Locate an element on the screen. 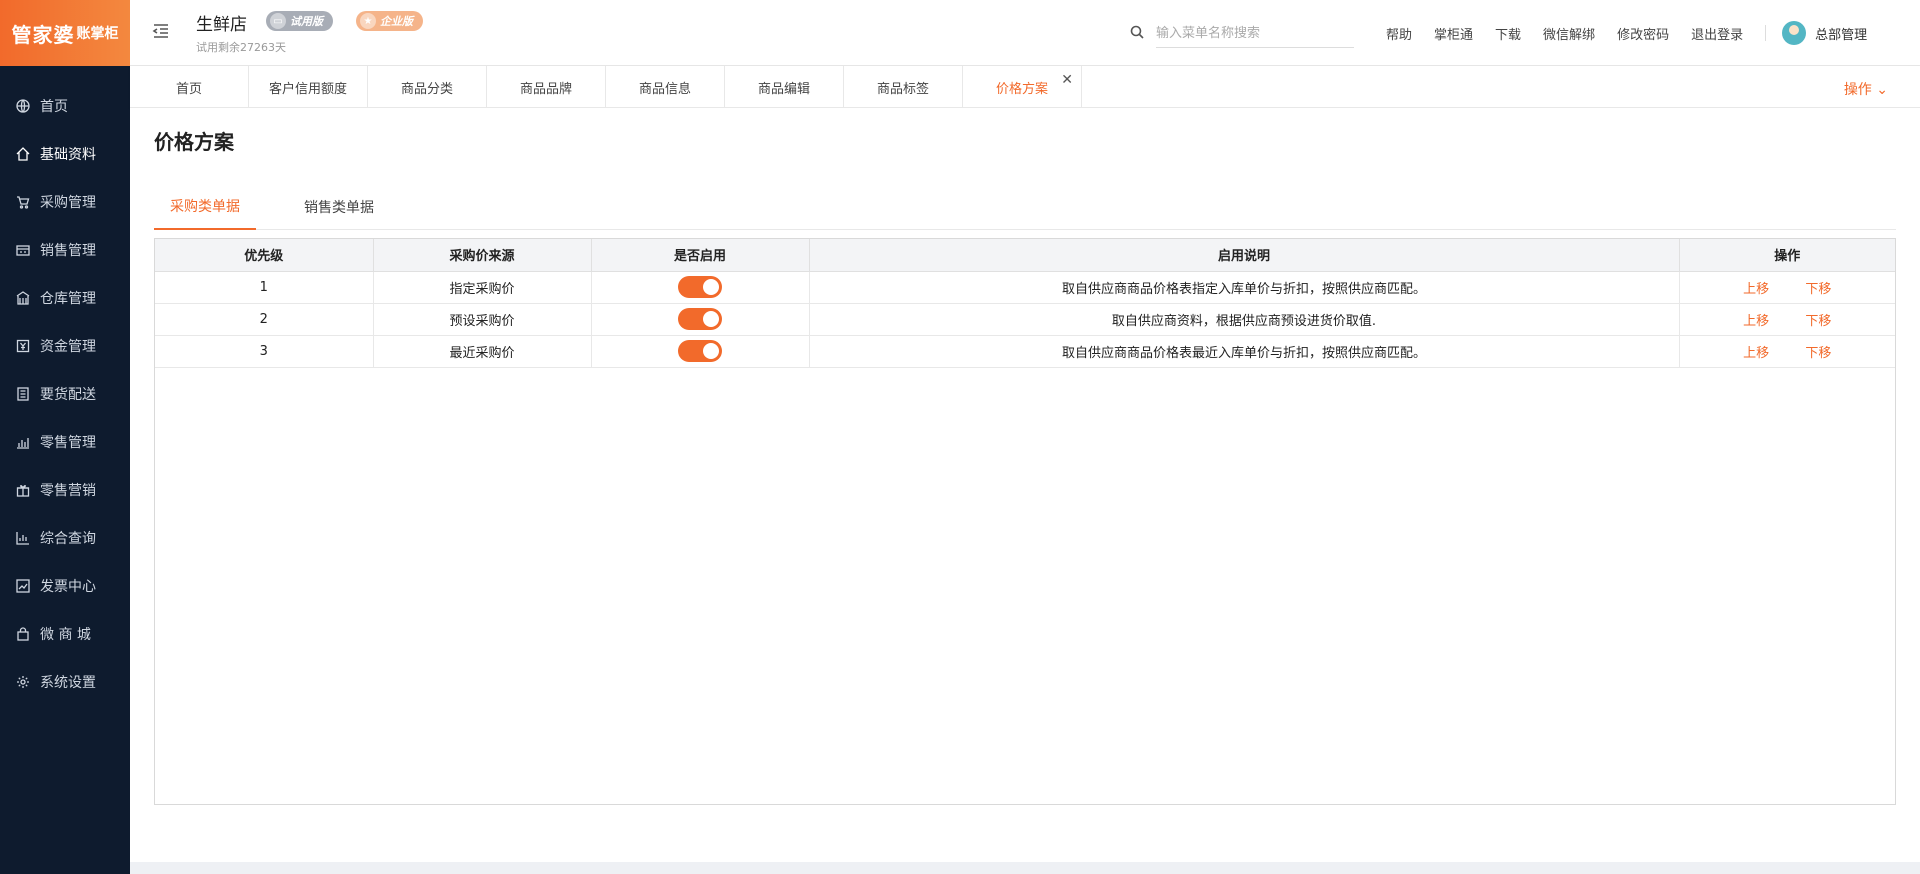 The height and width of the screenshot is (874, 1920). sidebar-item-delivery: 要货配送 is located at coordinates (65, 394).